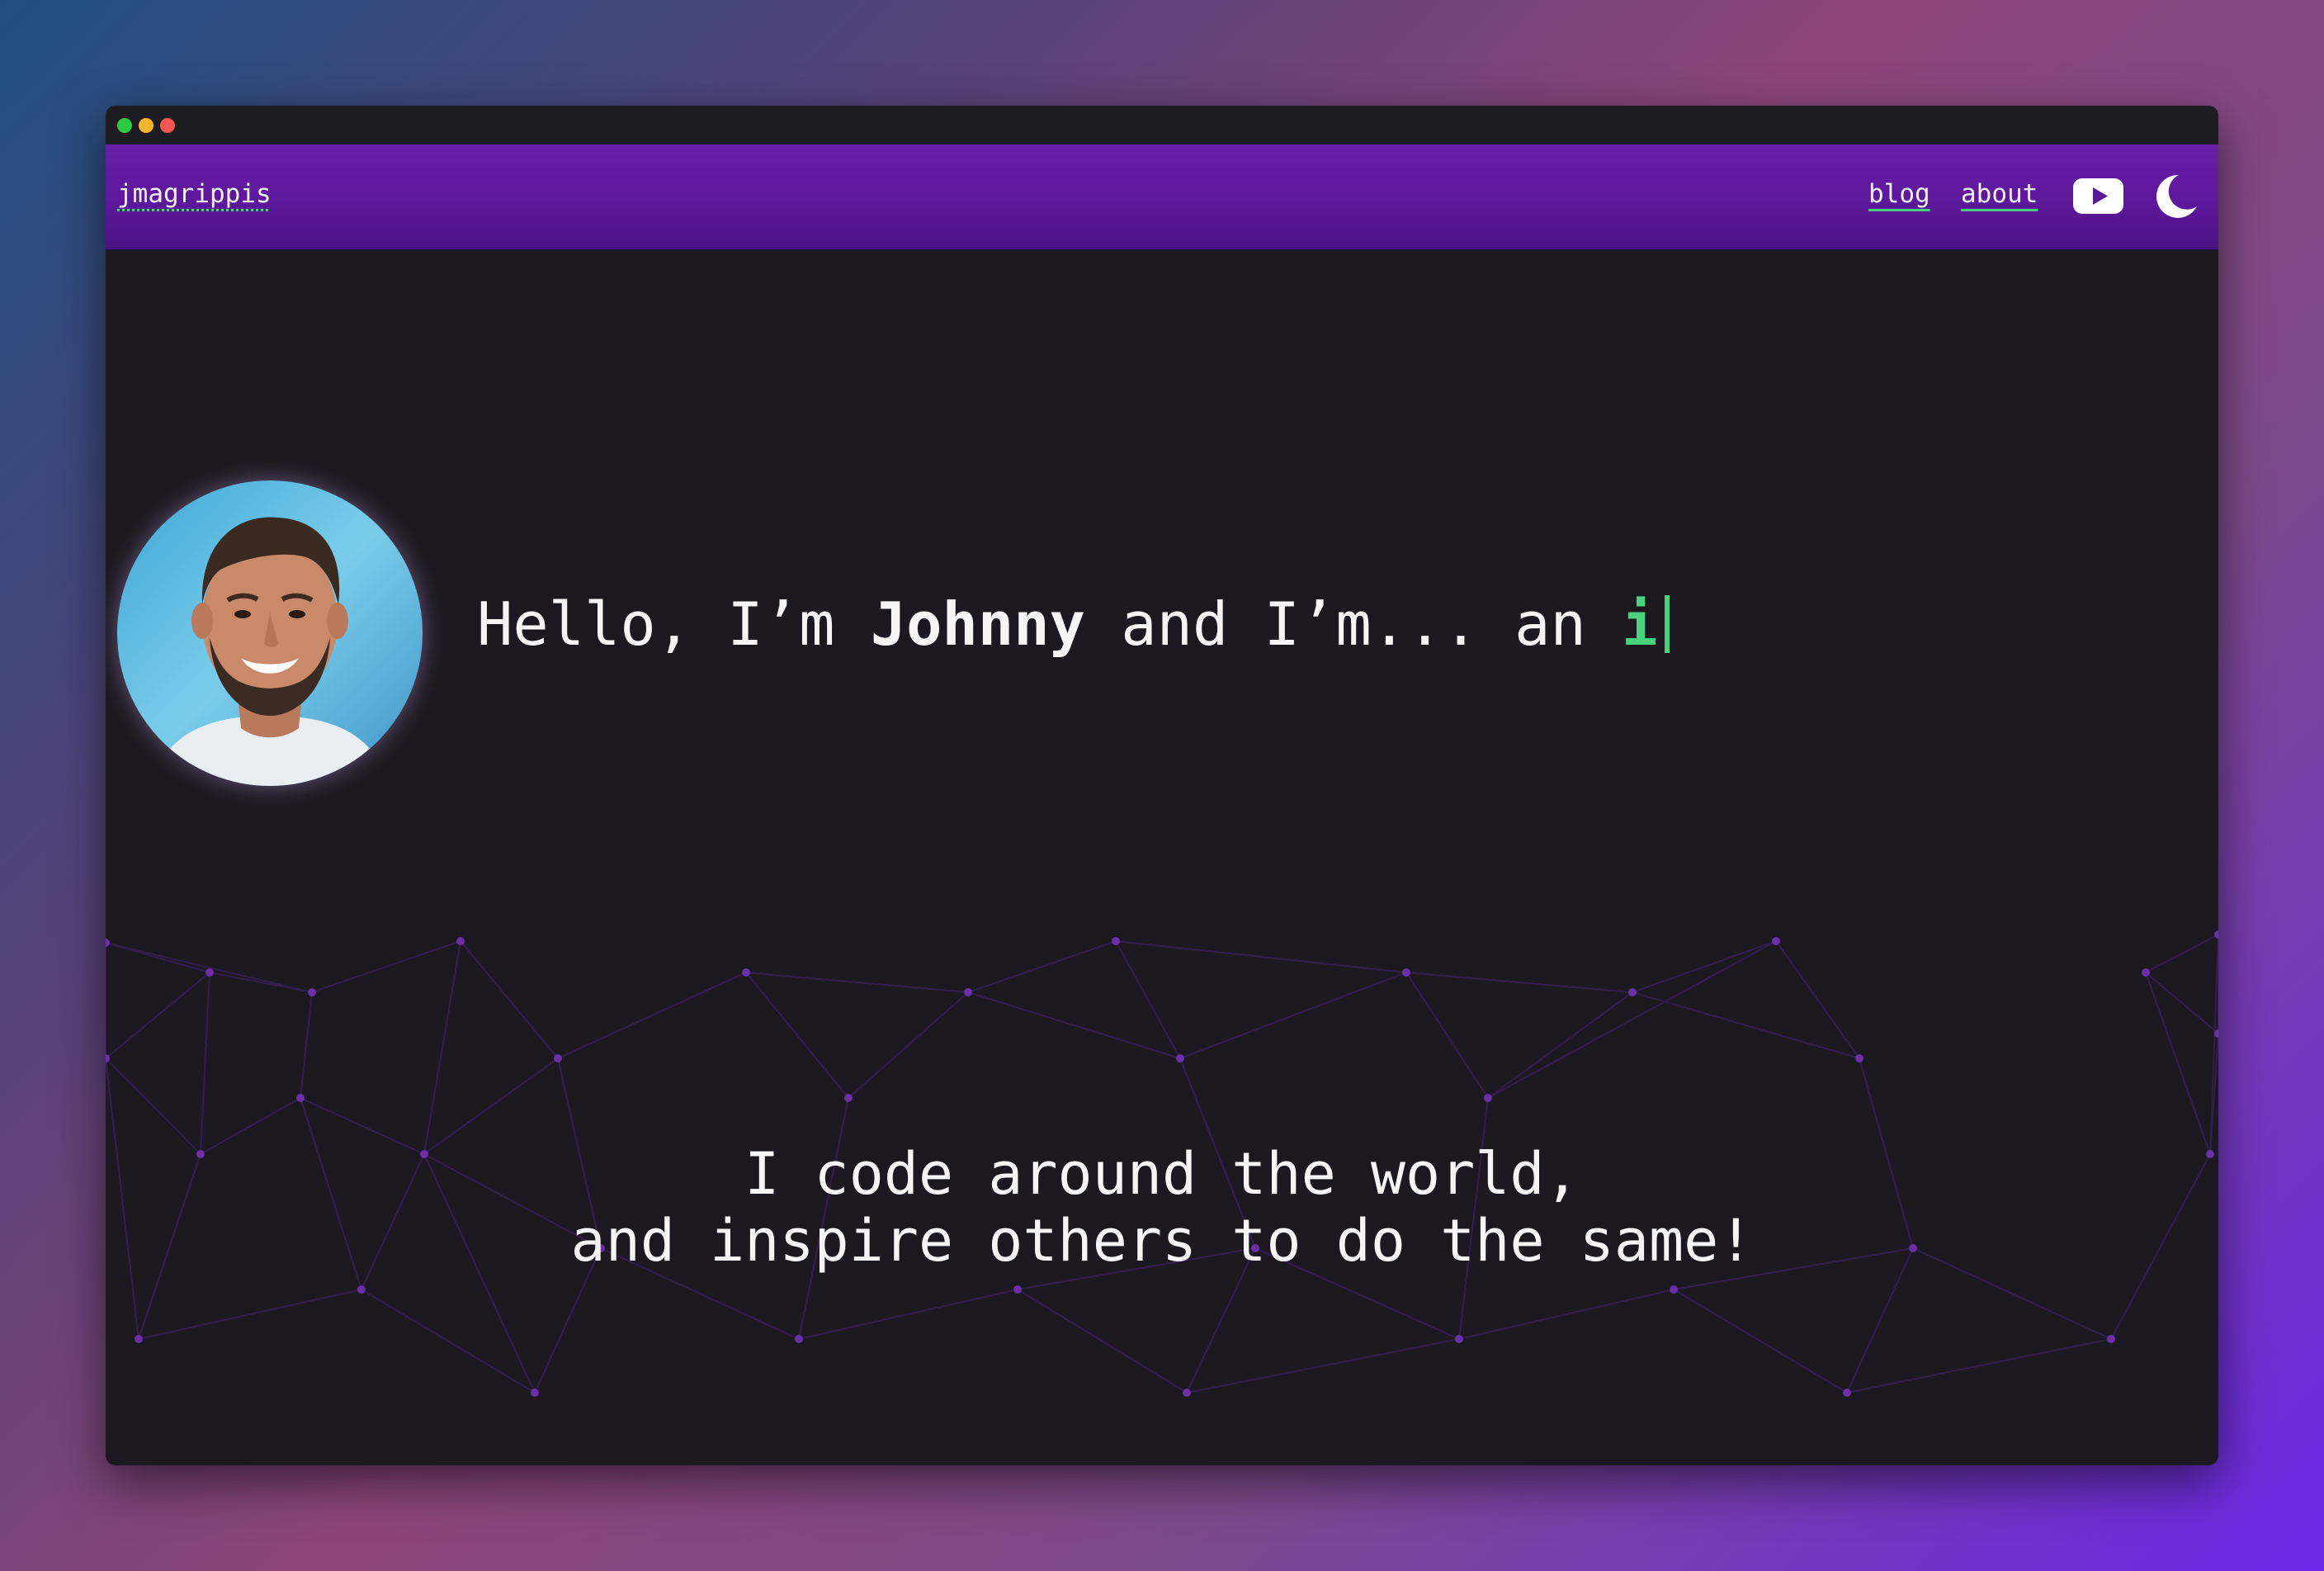 The height and width of the screenshot is (1571, 2324). Describe the element at coordinates (1640, 624) in the screenshot. I see `typed-role-text: i` at that location.